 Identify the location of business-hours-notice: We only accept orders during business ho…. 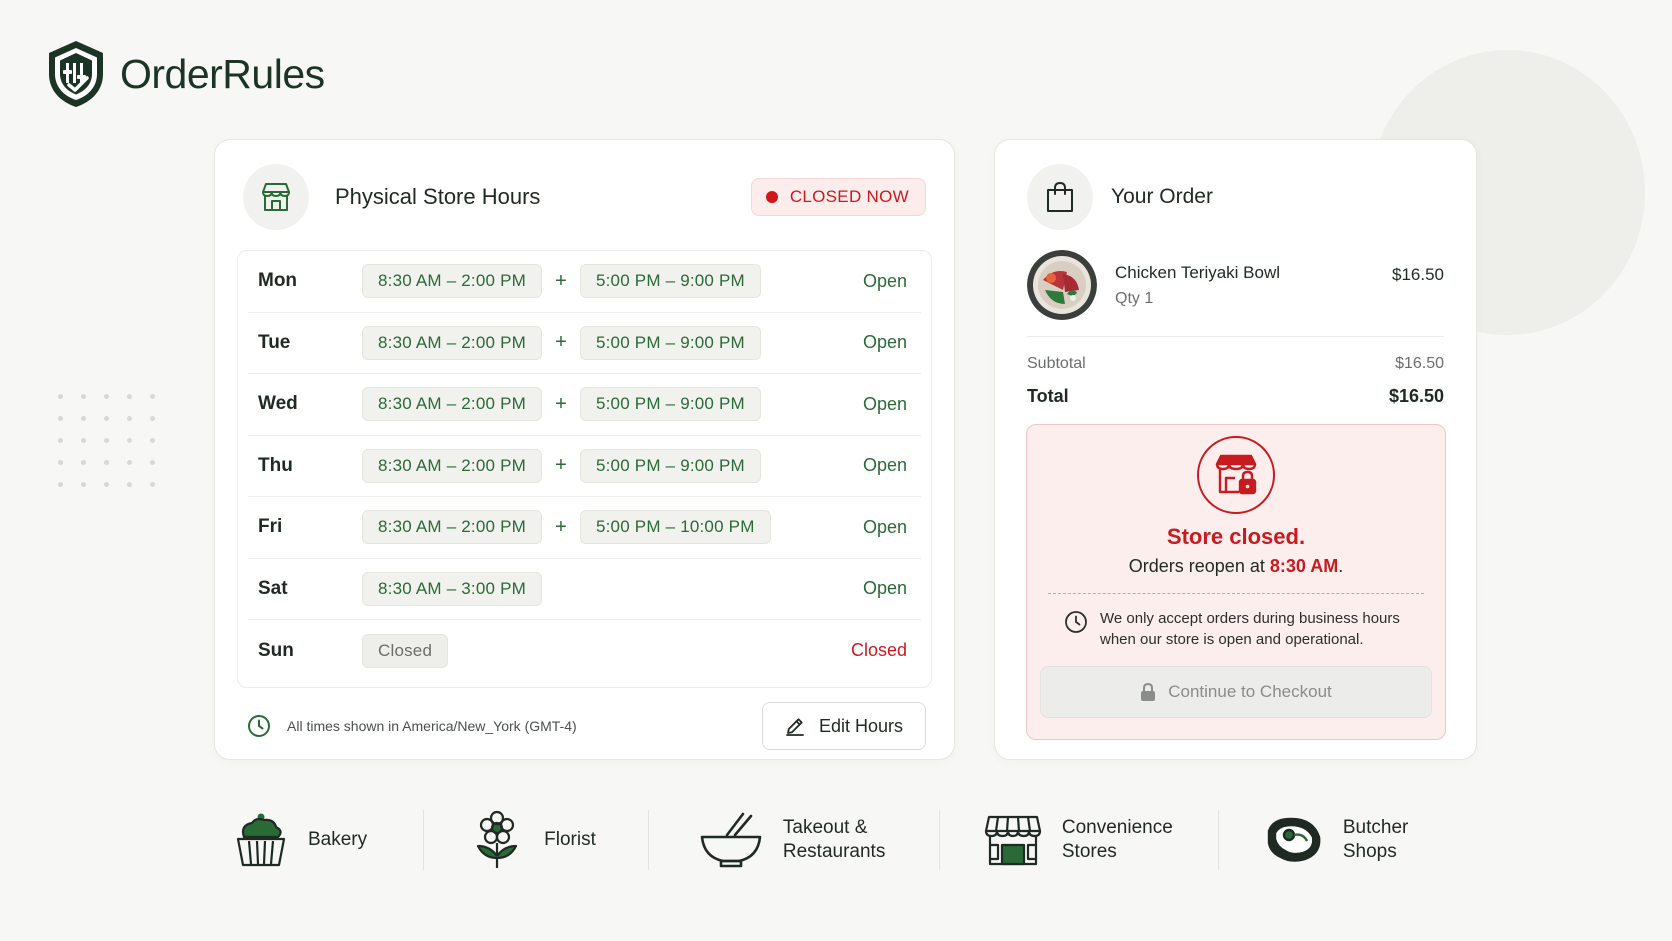
(1247, 629).